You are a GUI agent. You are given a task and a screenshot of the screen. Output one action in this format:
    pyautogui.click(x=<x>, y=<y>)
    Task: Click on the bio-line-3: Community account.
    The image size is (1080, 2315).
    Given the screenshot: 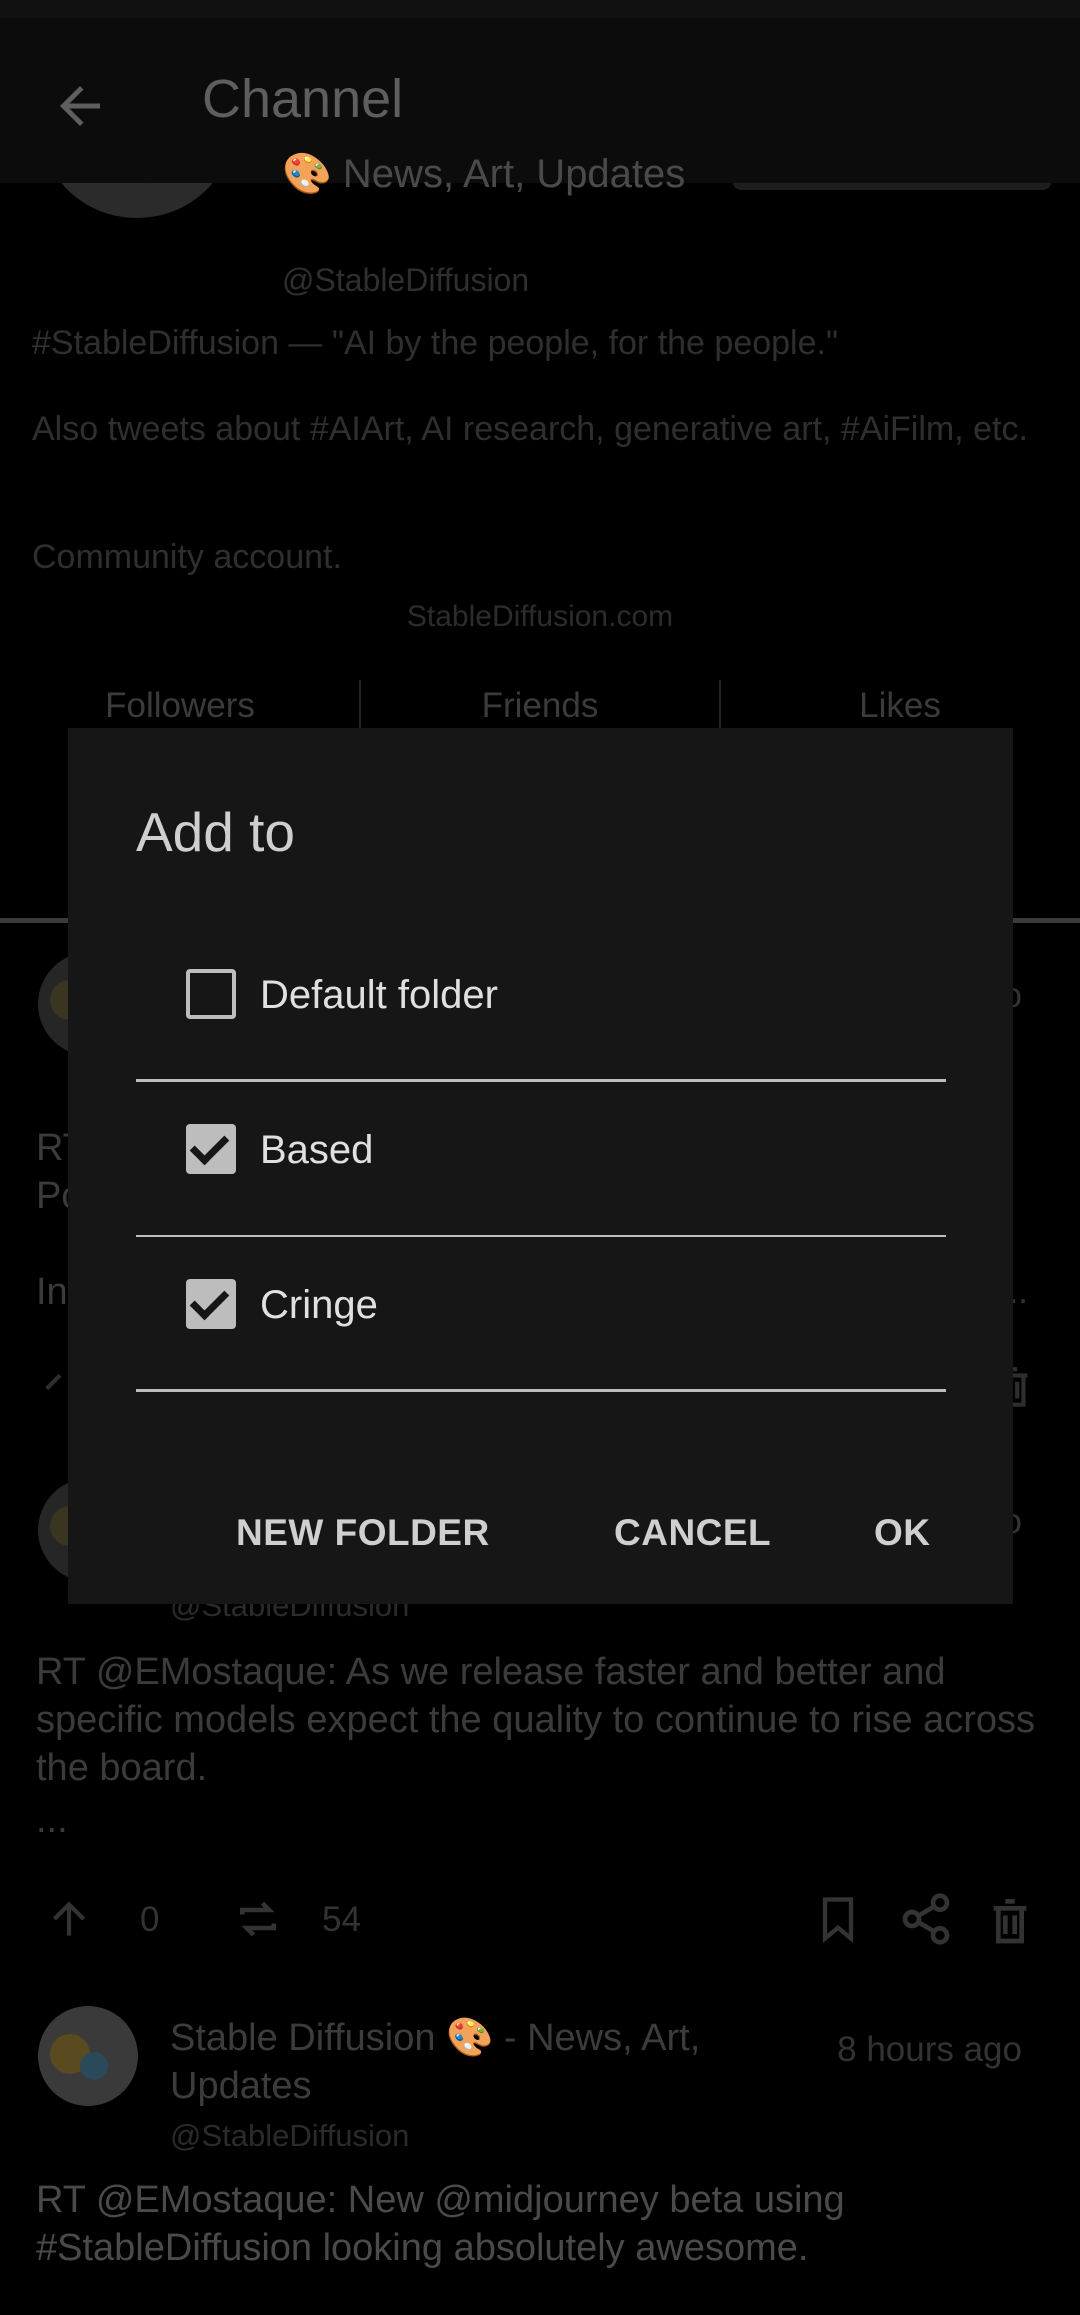 What is the action you would take?
    pyautogui.click(x=187, y=557)
    